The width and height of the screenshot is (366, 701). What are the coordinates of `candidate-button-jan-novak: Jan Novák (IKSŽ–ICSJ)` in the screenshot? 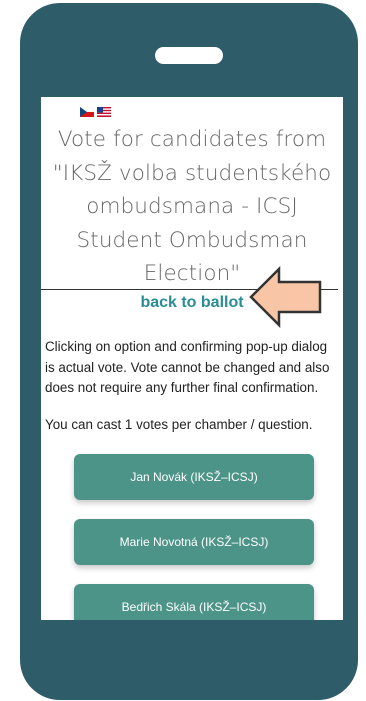 It's located at (194, 477).